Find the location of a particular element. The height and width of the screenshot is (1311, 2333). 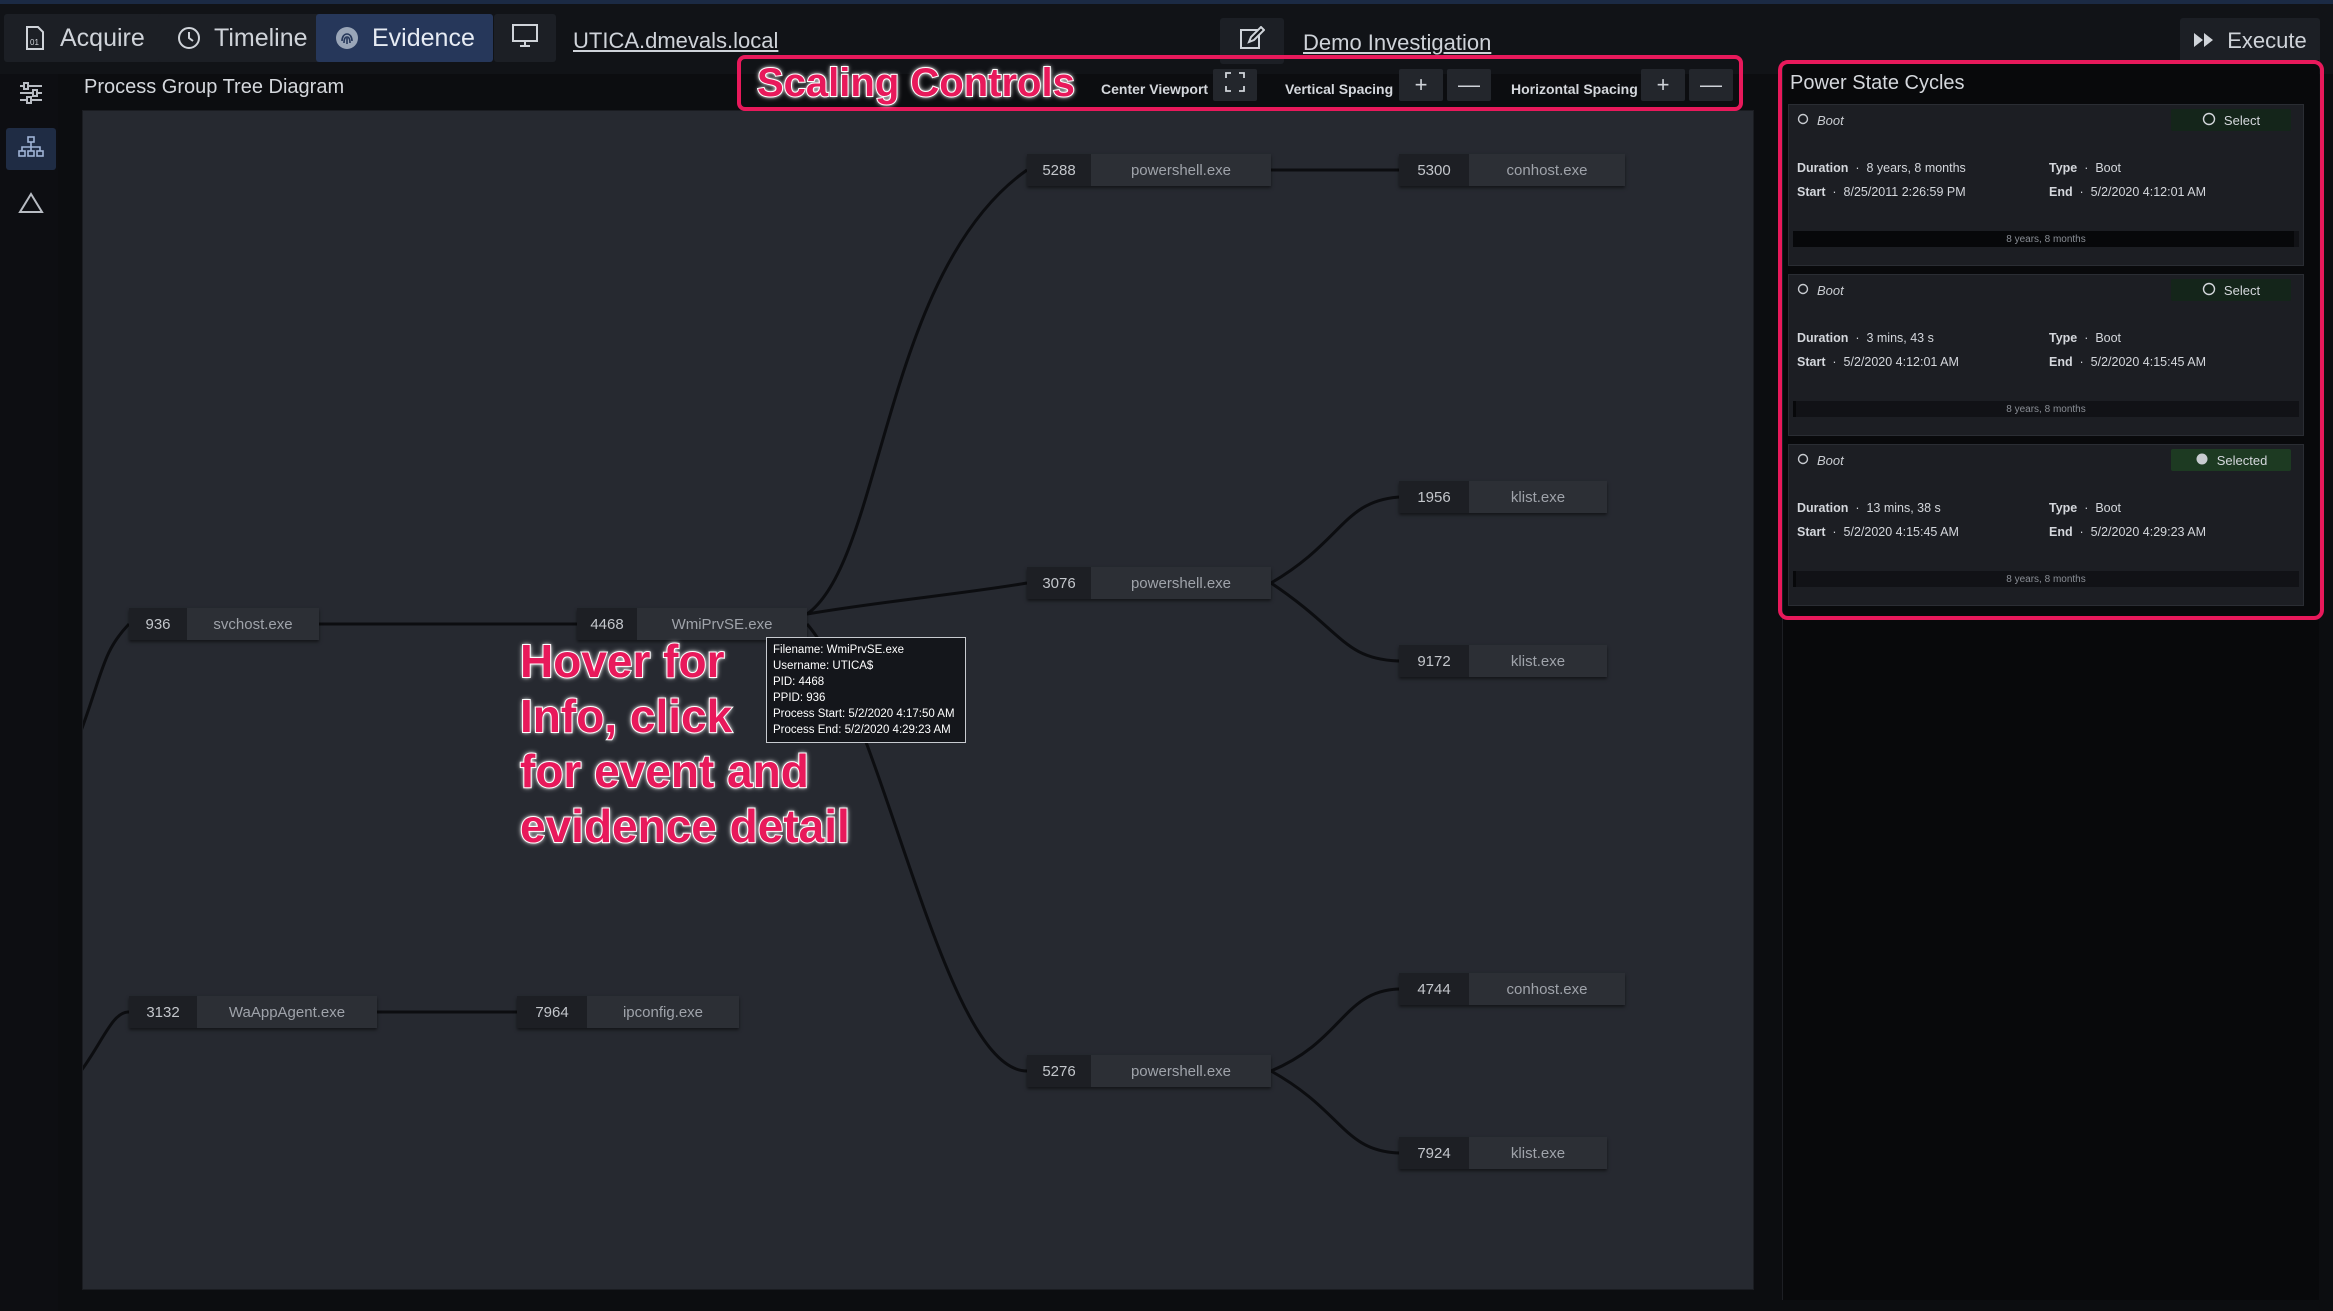

process-node: 5300 conhost.exe is located at coordinates (1512, 170).